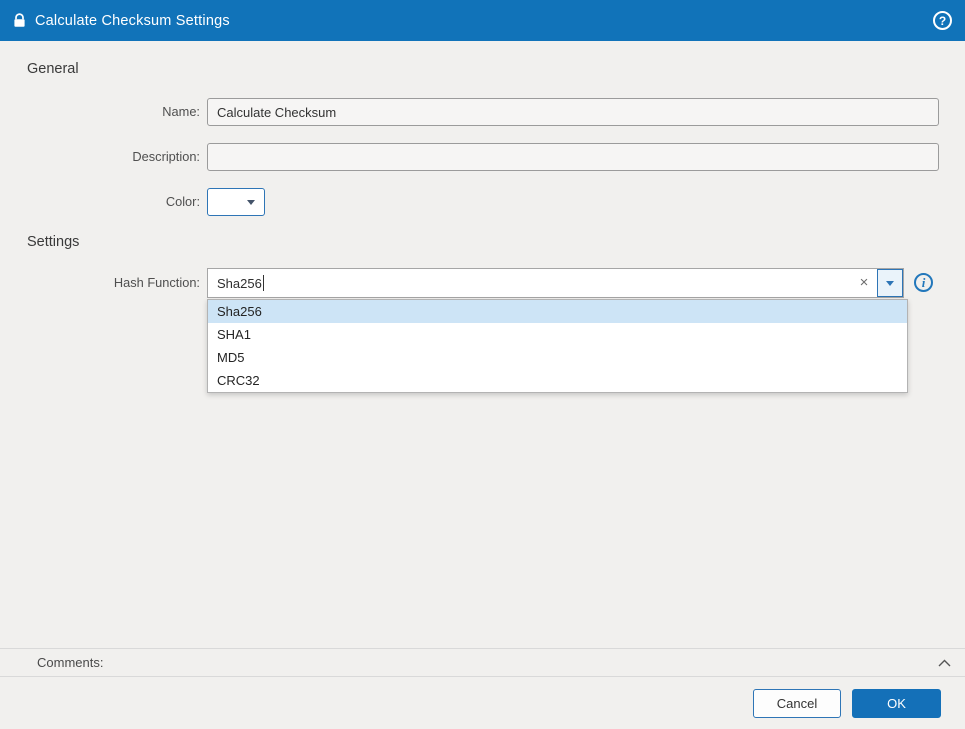  I want to click on dropdown-option: Sha256, so click(557, 311).